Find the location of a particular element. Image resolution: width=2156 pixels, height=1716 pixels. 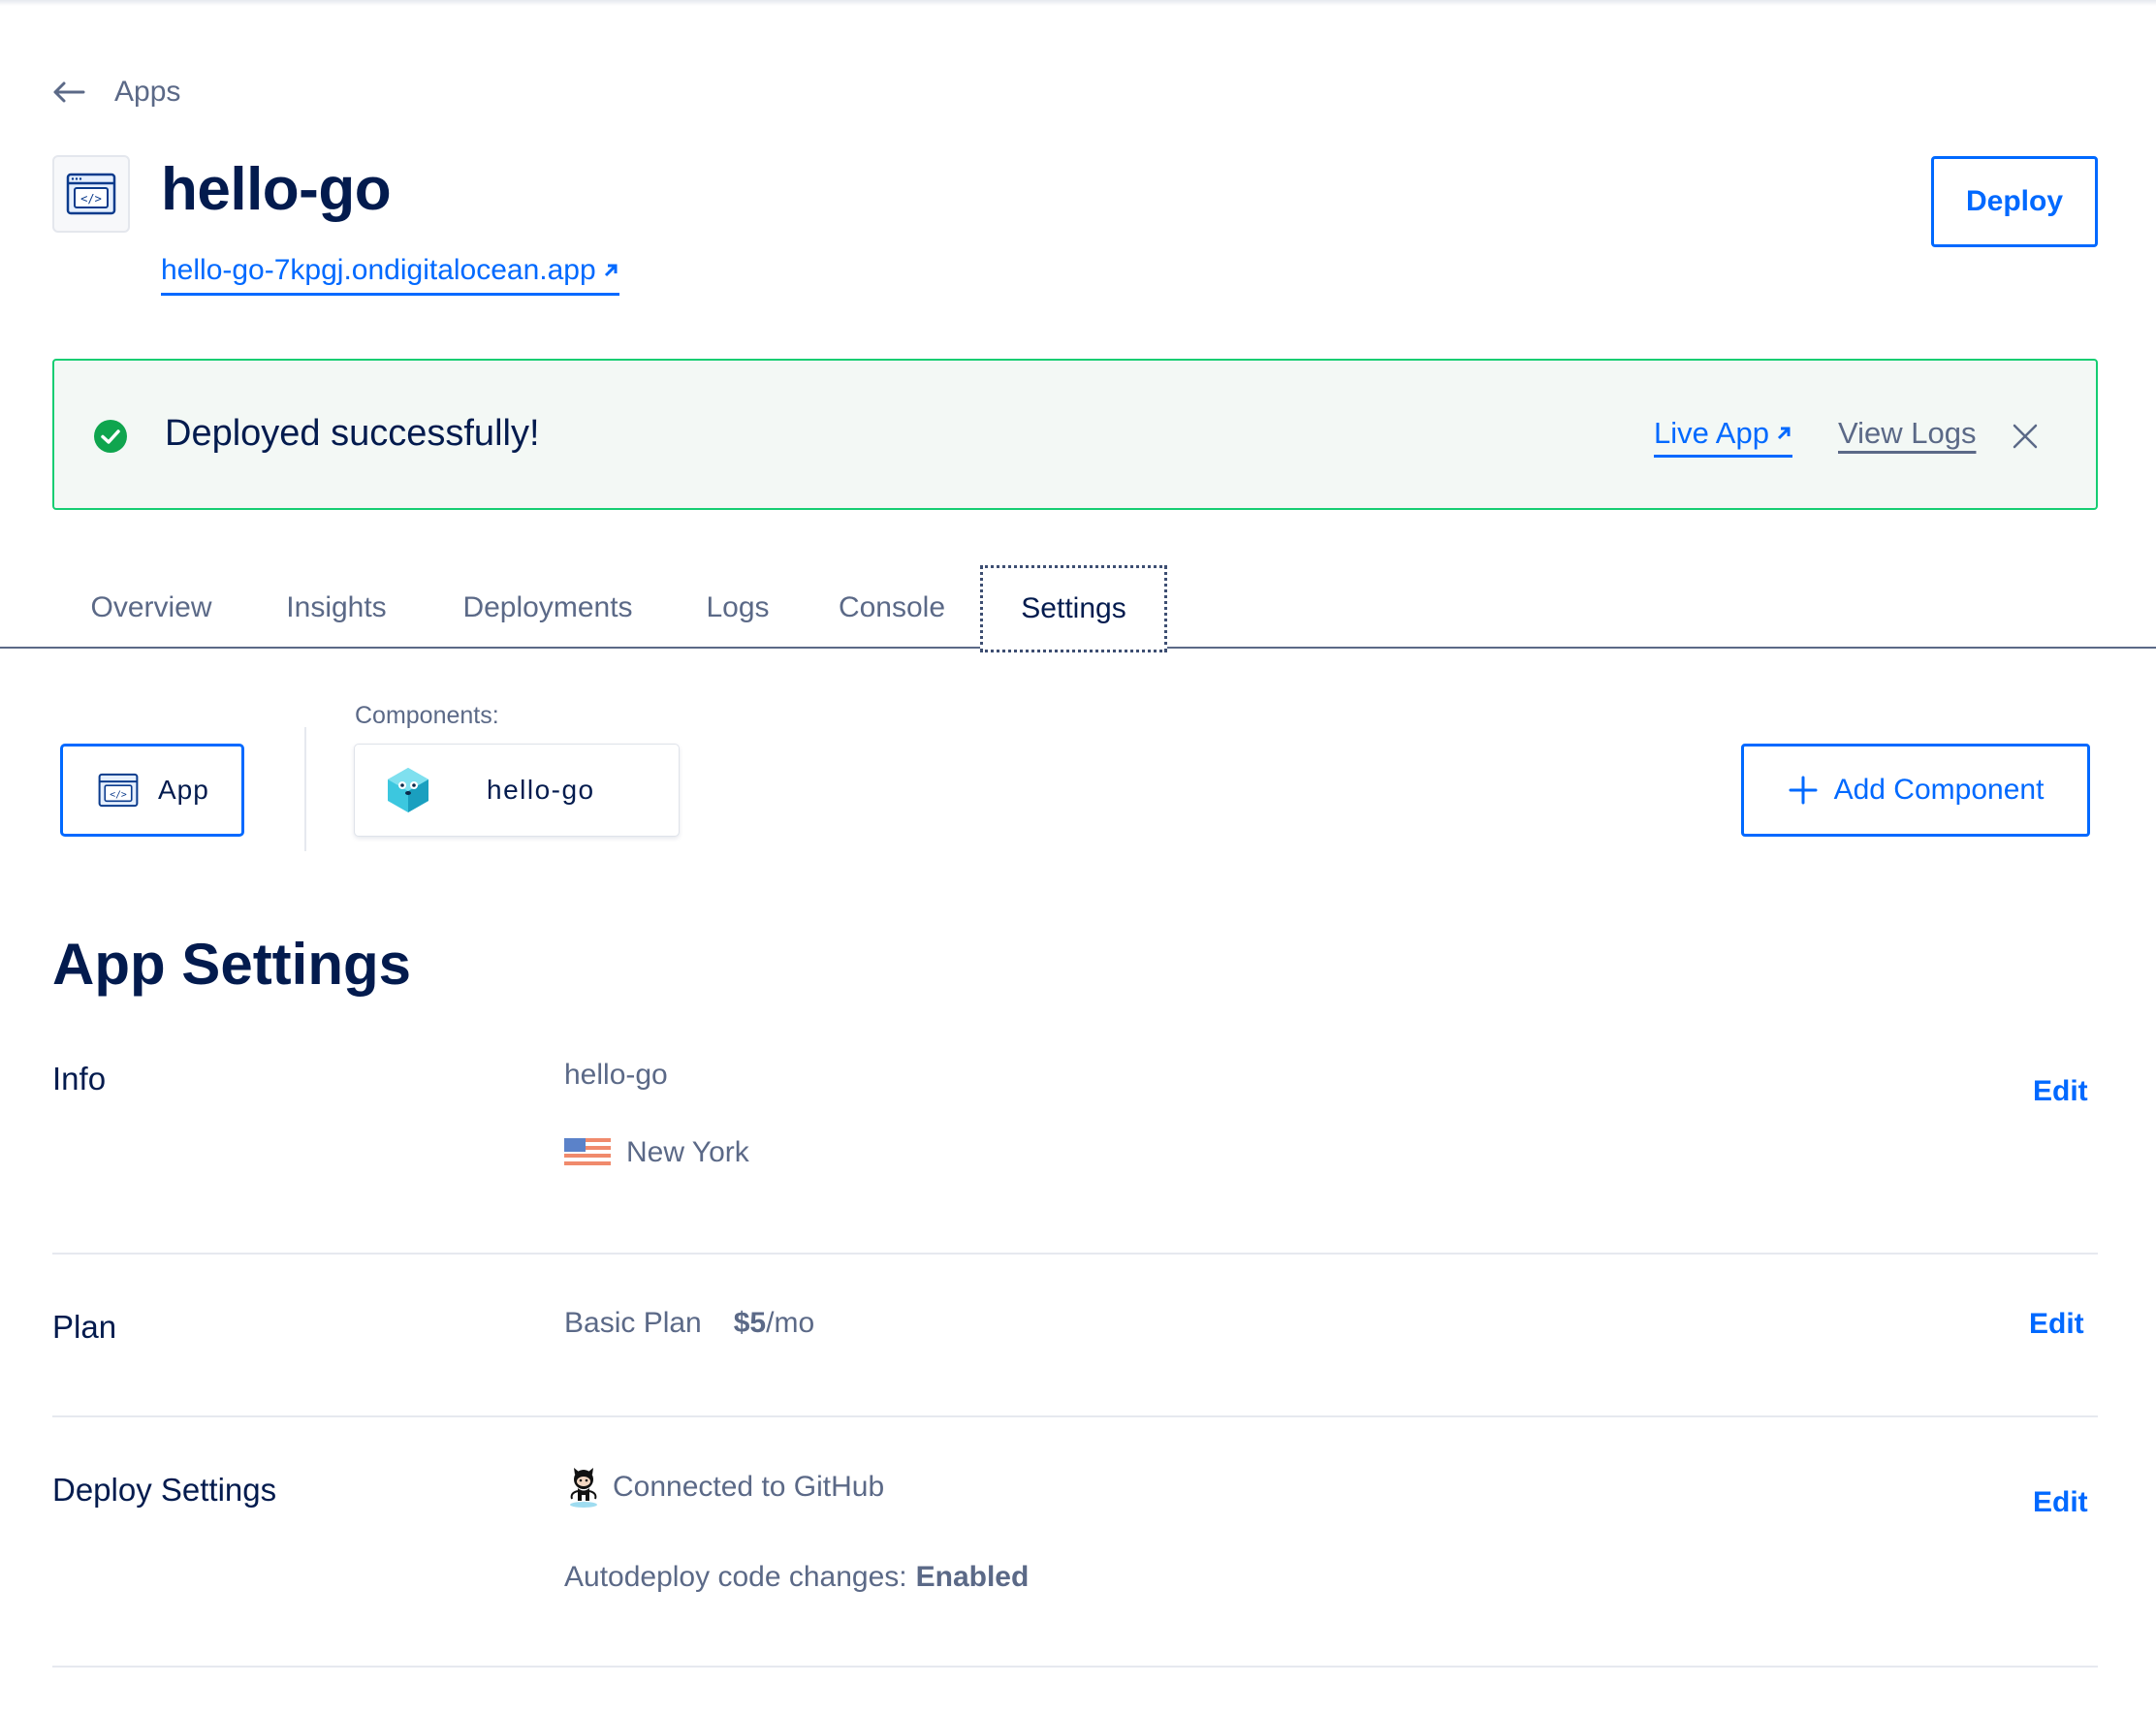

tab-insights: Insights is located at coordinates (336, 608).